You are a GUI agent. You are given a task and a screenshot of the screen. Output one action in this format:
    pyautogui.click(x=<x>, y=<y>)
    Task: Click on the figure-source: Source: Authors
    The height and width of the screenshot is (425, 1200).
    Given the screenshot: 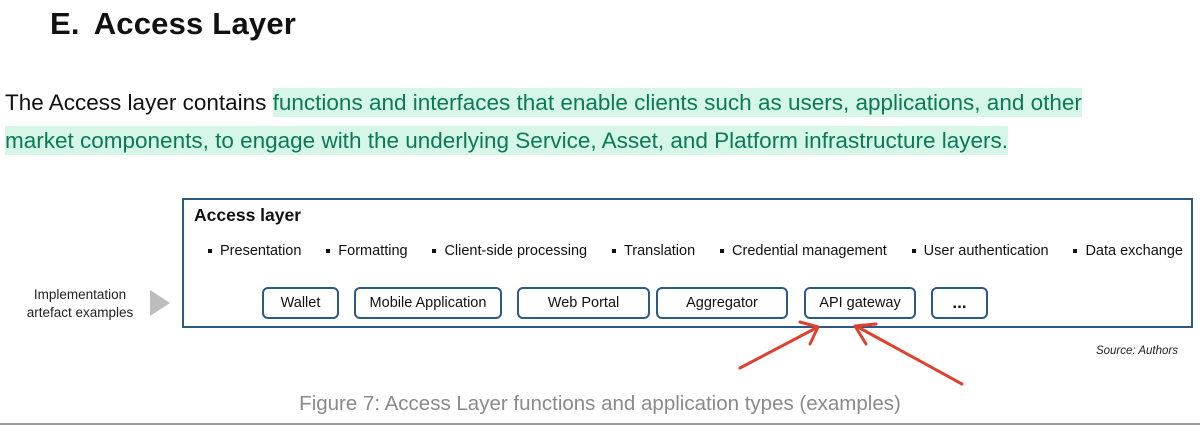 What is the action you would take?
    pyautogui.click(x=1136, y=351)
    